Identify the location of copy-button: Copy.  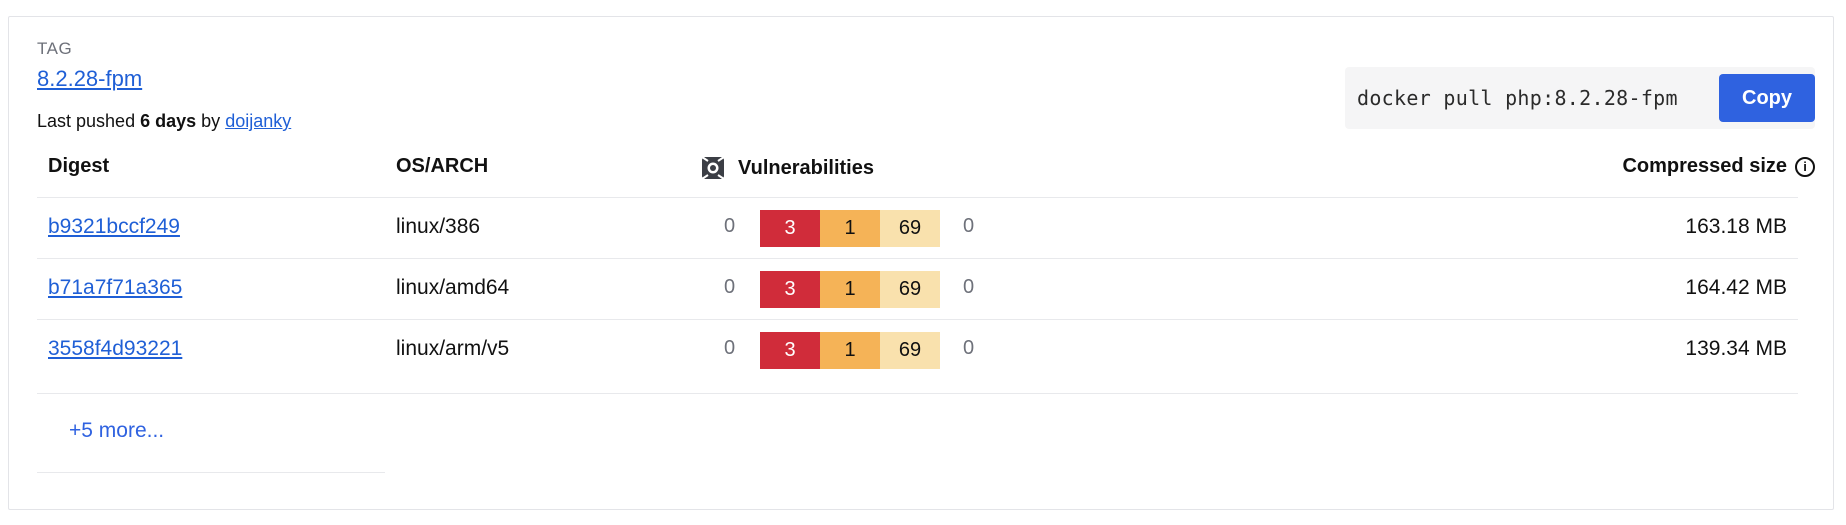
(1767, 98).